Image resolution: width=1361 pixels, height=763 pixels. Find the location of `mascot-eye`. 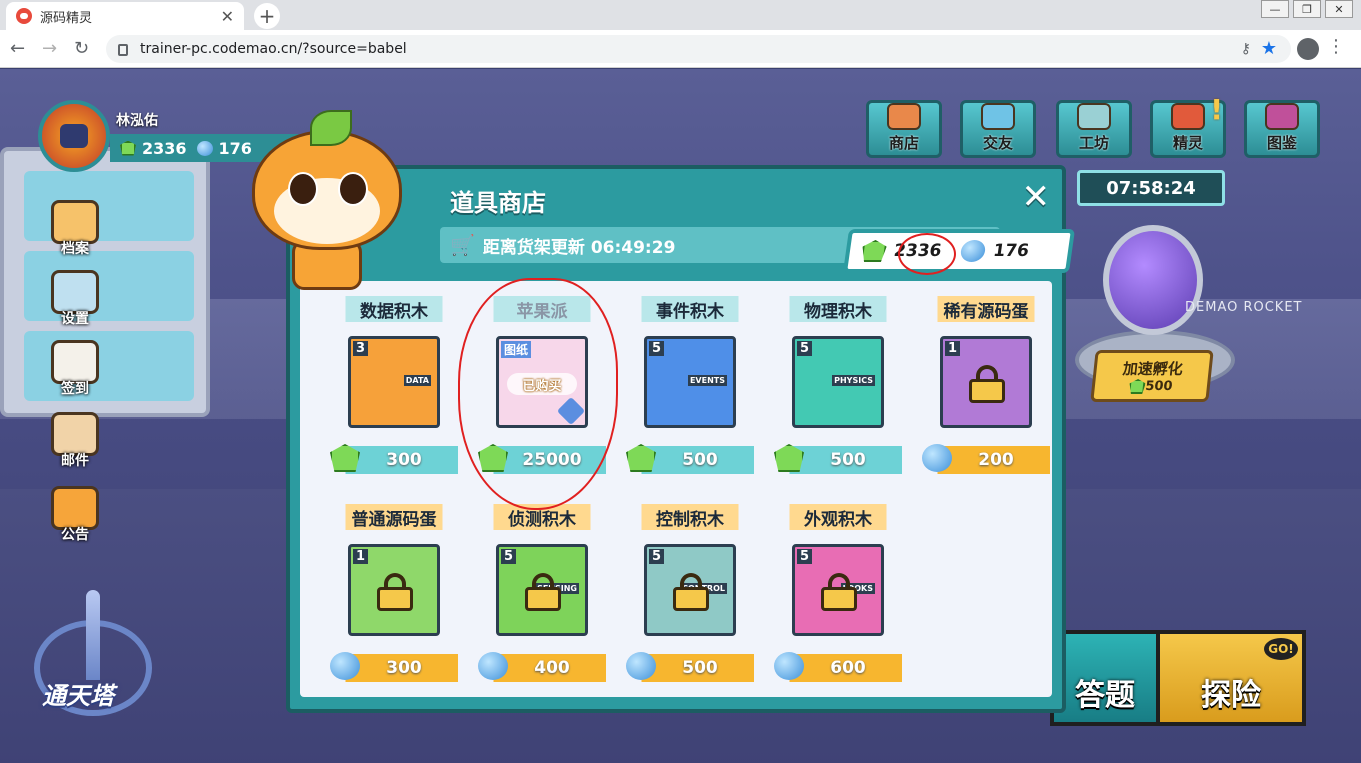

mascot-eye is located at coordinates (303, 189).